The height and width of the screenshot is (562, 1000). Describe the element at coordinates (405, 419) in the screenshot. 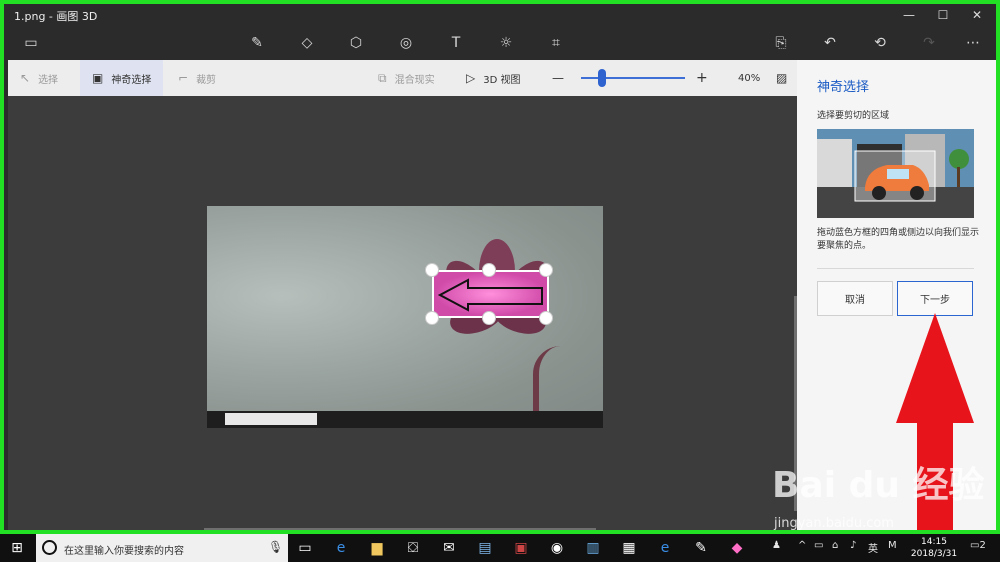

I see `image-taskbar` at that location.